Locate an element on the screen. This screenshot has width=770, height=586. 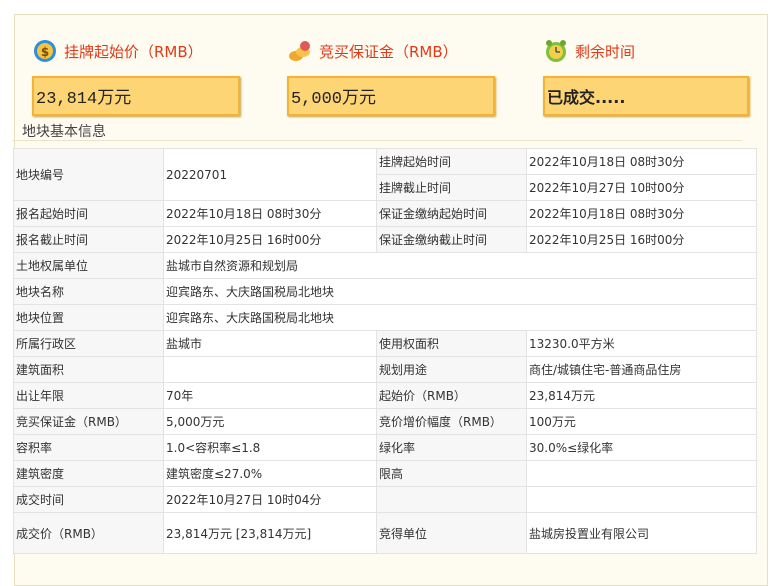
deal-price-label: 成交价（RMB） is located at coordinates (88, 533).